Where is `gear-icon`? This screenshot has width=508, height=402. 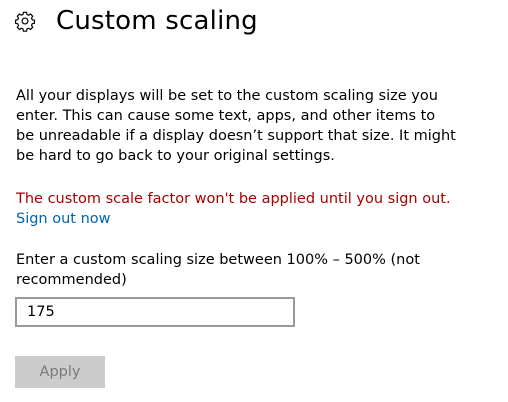 gear-icon is located at coordinates (25, 21).